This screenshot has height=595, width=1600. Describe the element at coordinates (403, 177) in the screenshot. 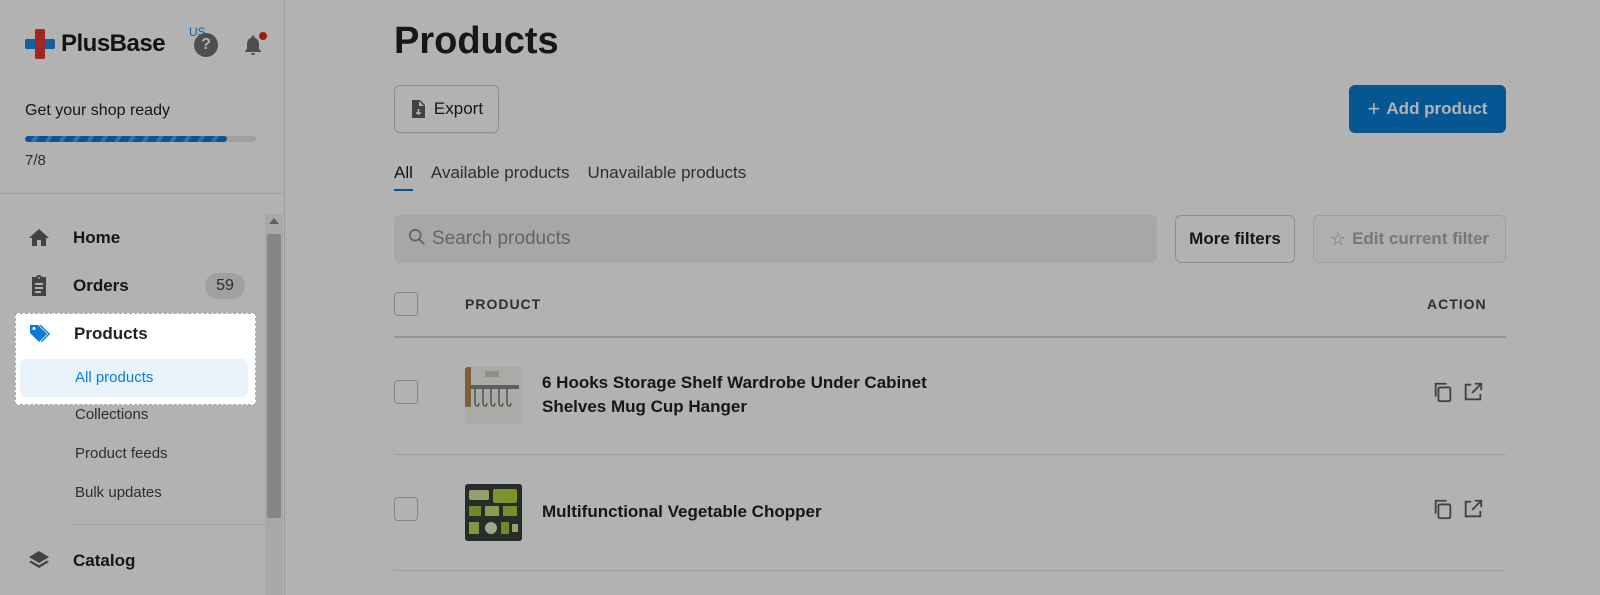

I see `tab-all: All` at that location.